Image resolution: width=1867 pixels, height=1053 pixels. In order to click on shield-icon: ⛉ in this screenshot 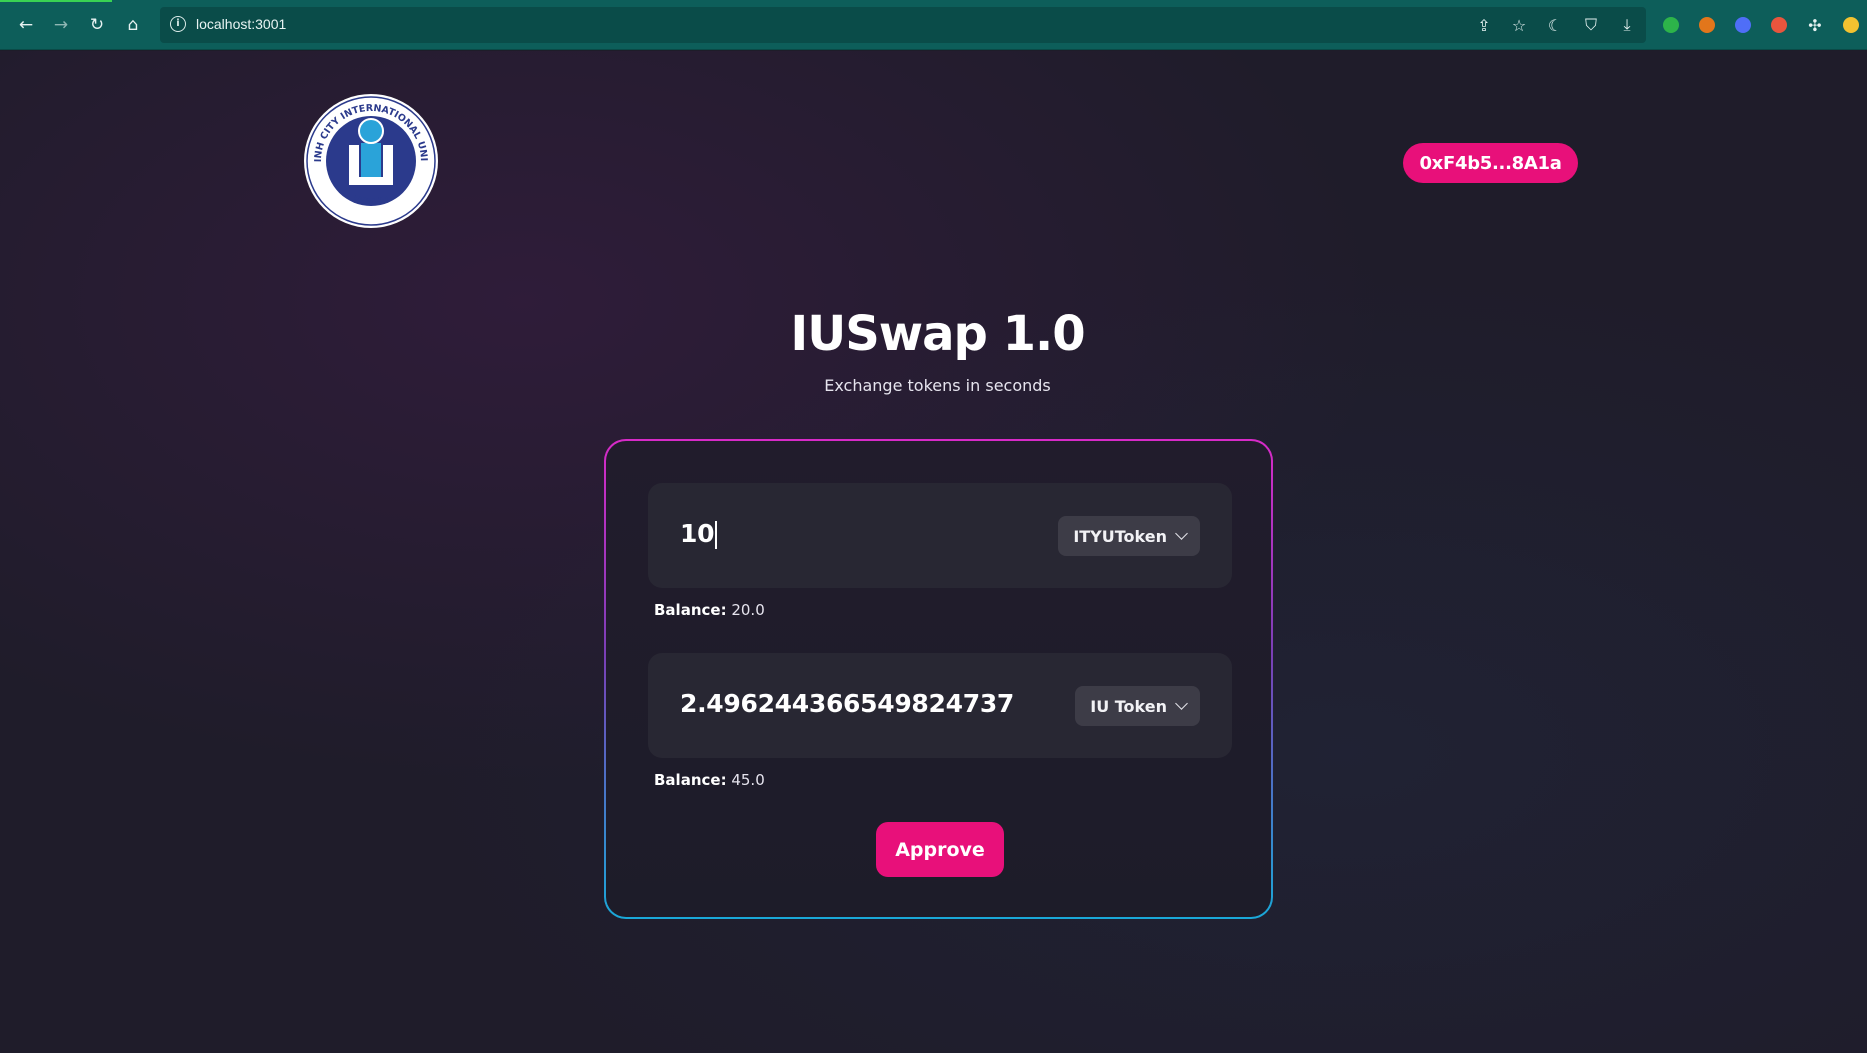, I will do `click(1591, 25)`.